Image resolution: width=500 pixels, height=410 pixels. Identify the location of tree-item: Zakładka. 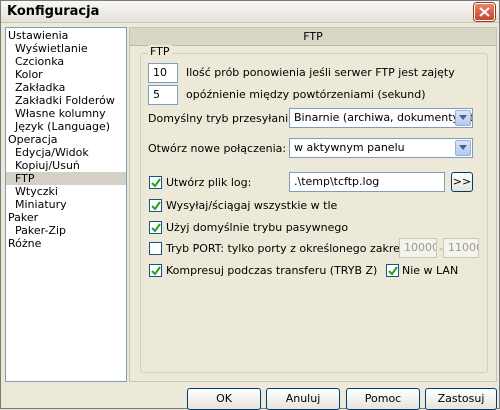
(40, 87).